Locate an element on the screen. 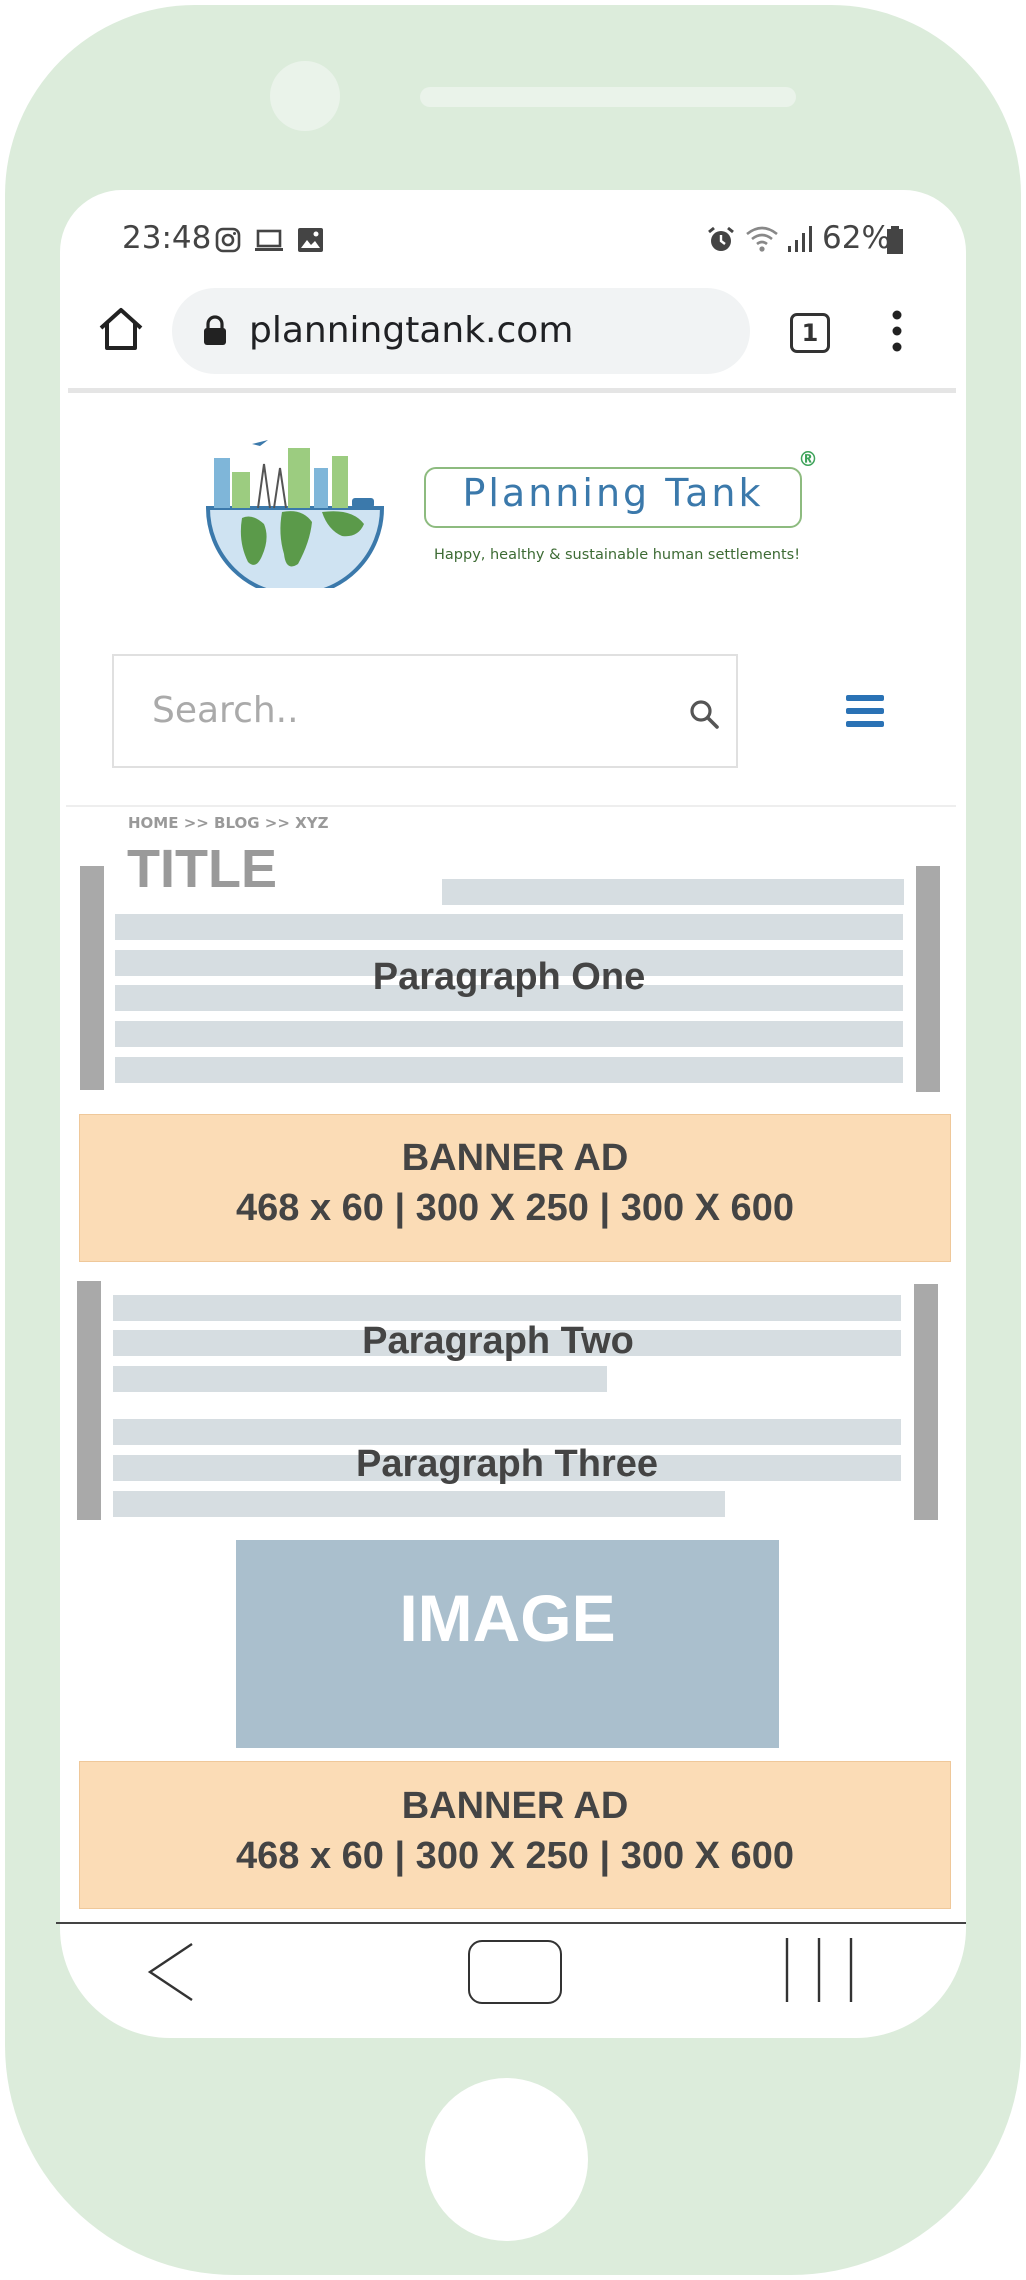 The image size is (1026, 2280). signal-icon is located at coordinates (800, 239).